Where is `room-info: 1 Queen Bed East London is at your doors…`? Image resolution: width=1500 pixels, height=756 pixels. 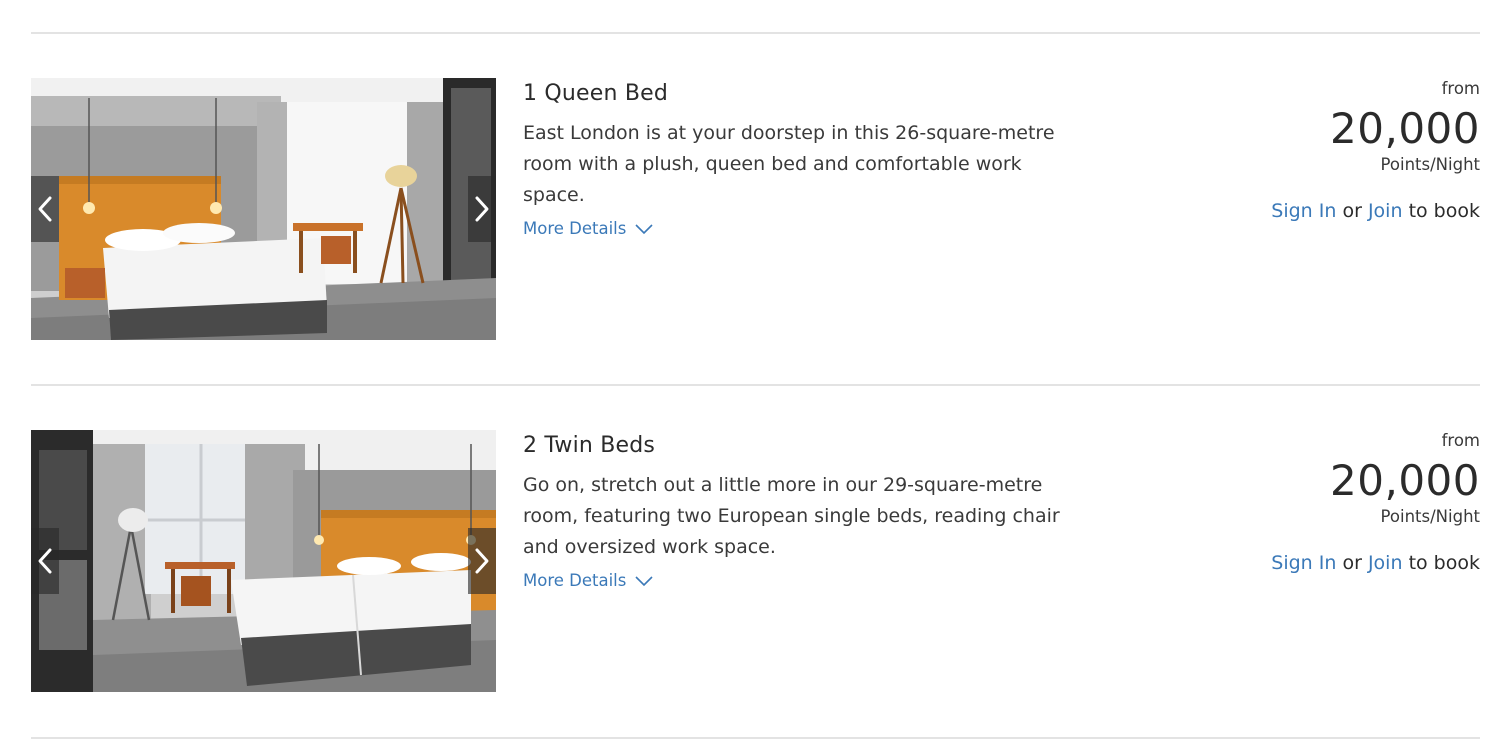 room-info: 1 Queen Bed East London is at your doors… is located at coordinates (803, 159).